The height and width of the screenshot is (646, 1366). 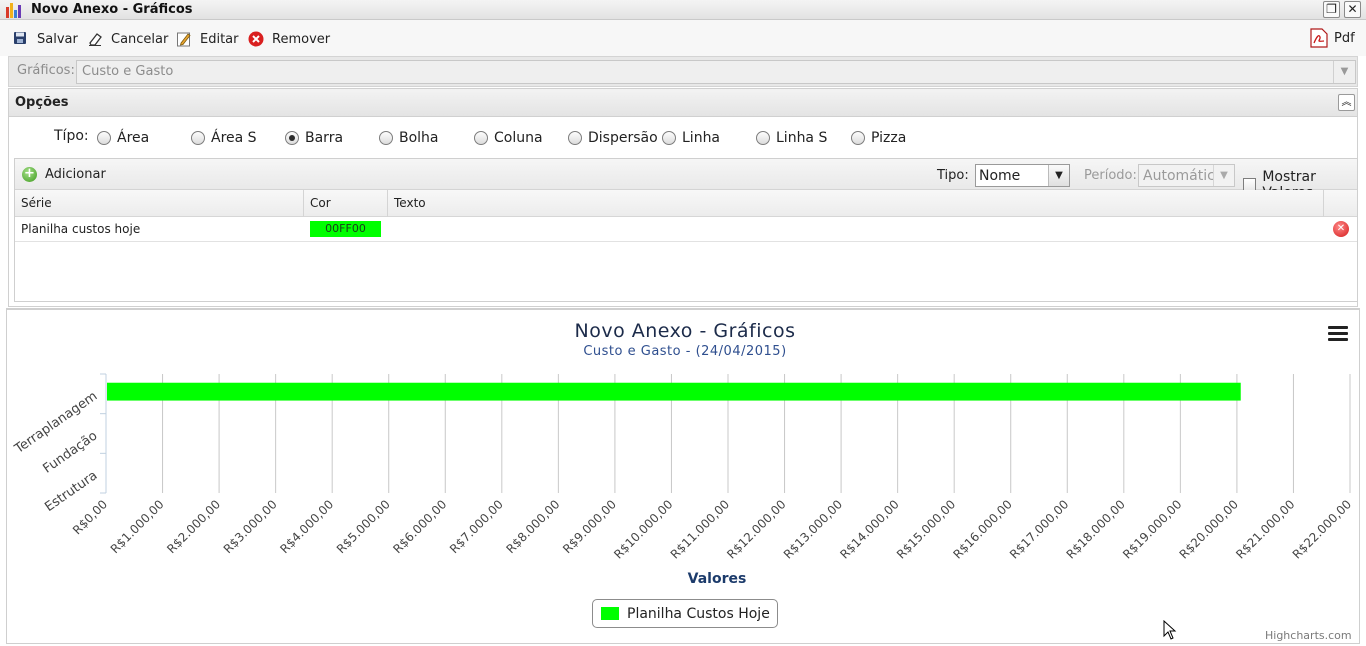 What do you see at coordinates (701, 138) in the screenshot?
I see `radio-label: Linha` at bounding box center [701, 138].